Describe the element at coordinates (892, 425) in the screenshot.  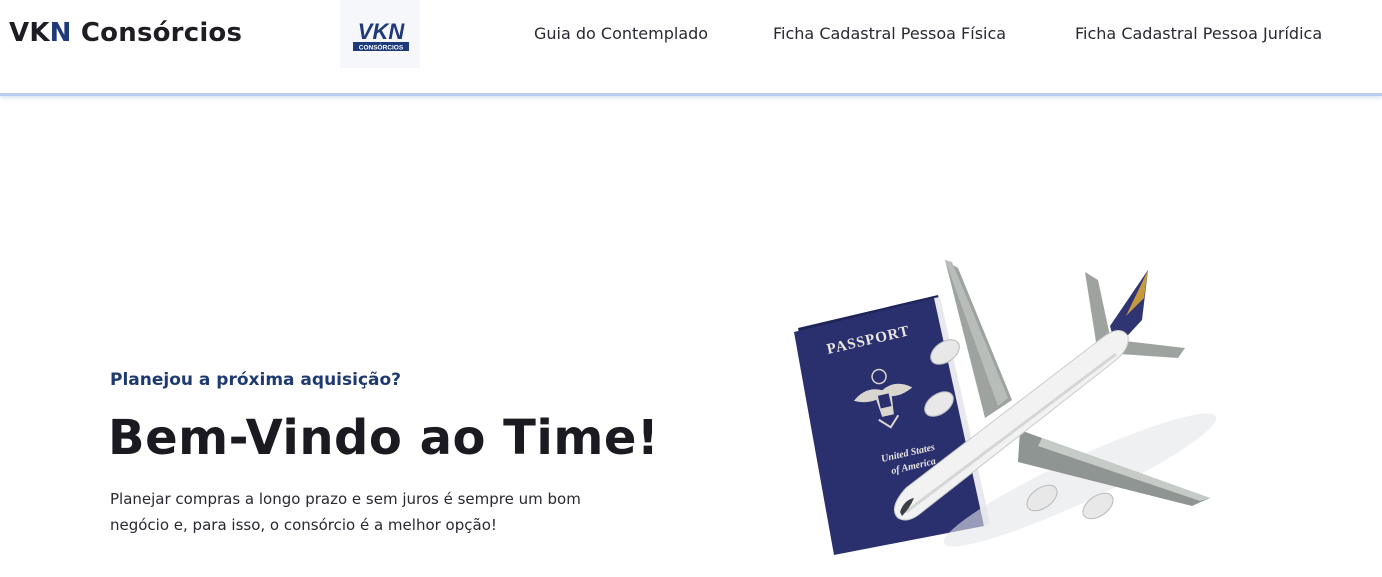
I see `passport-illustration: PASSPORT United States of America` at that location.